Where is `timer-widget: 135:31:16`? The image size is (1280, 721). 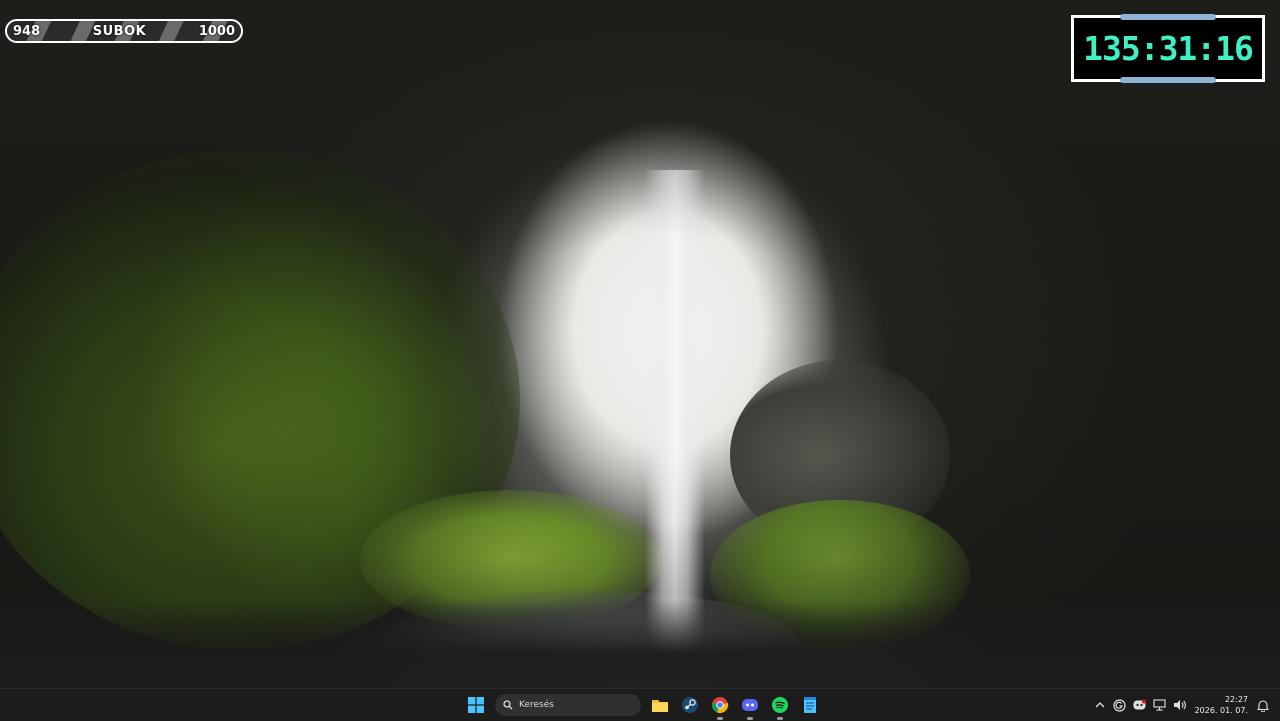 timer-widget: 135:31:16 is located at coordinates (1168, 48).